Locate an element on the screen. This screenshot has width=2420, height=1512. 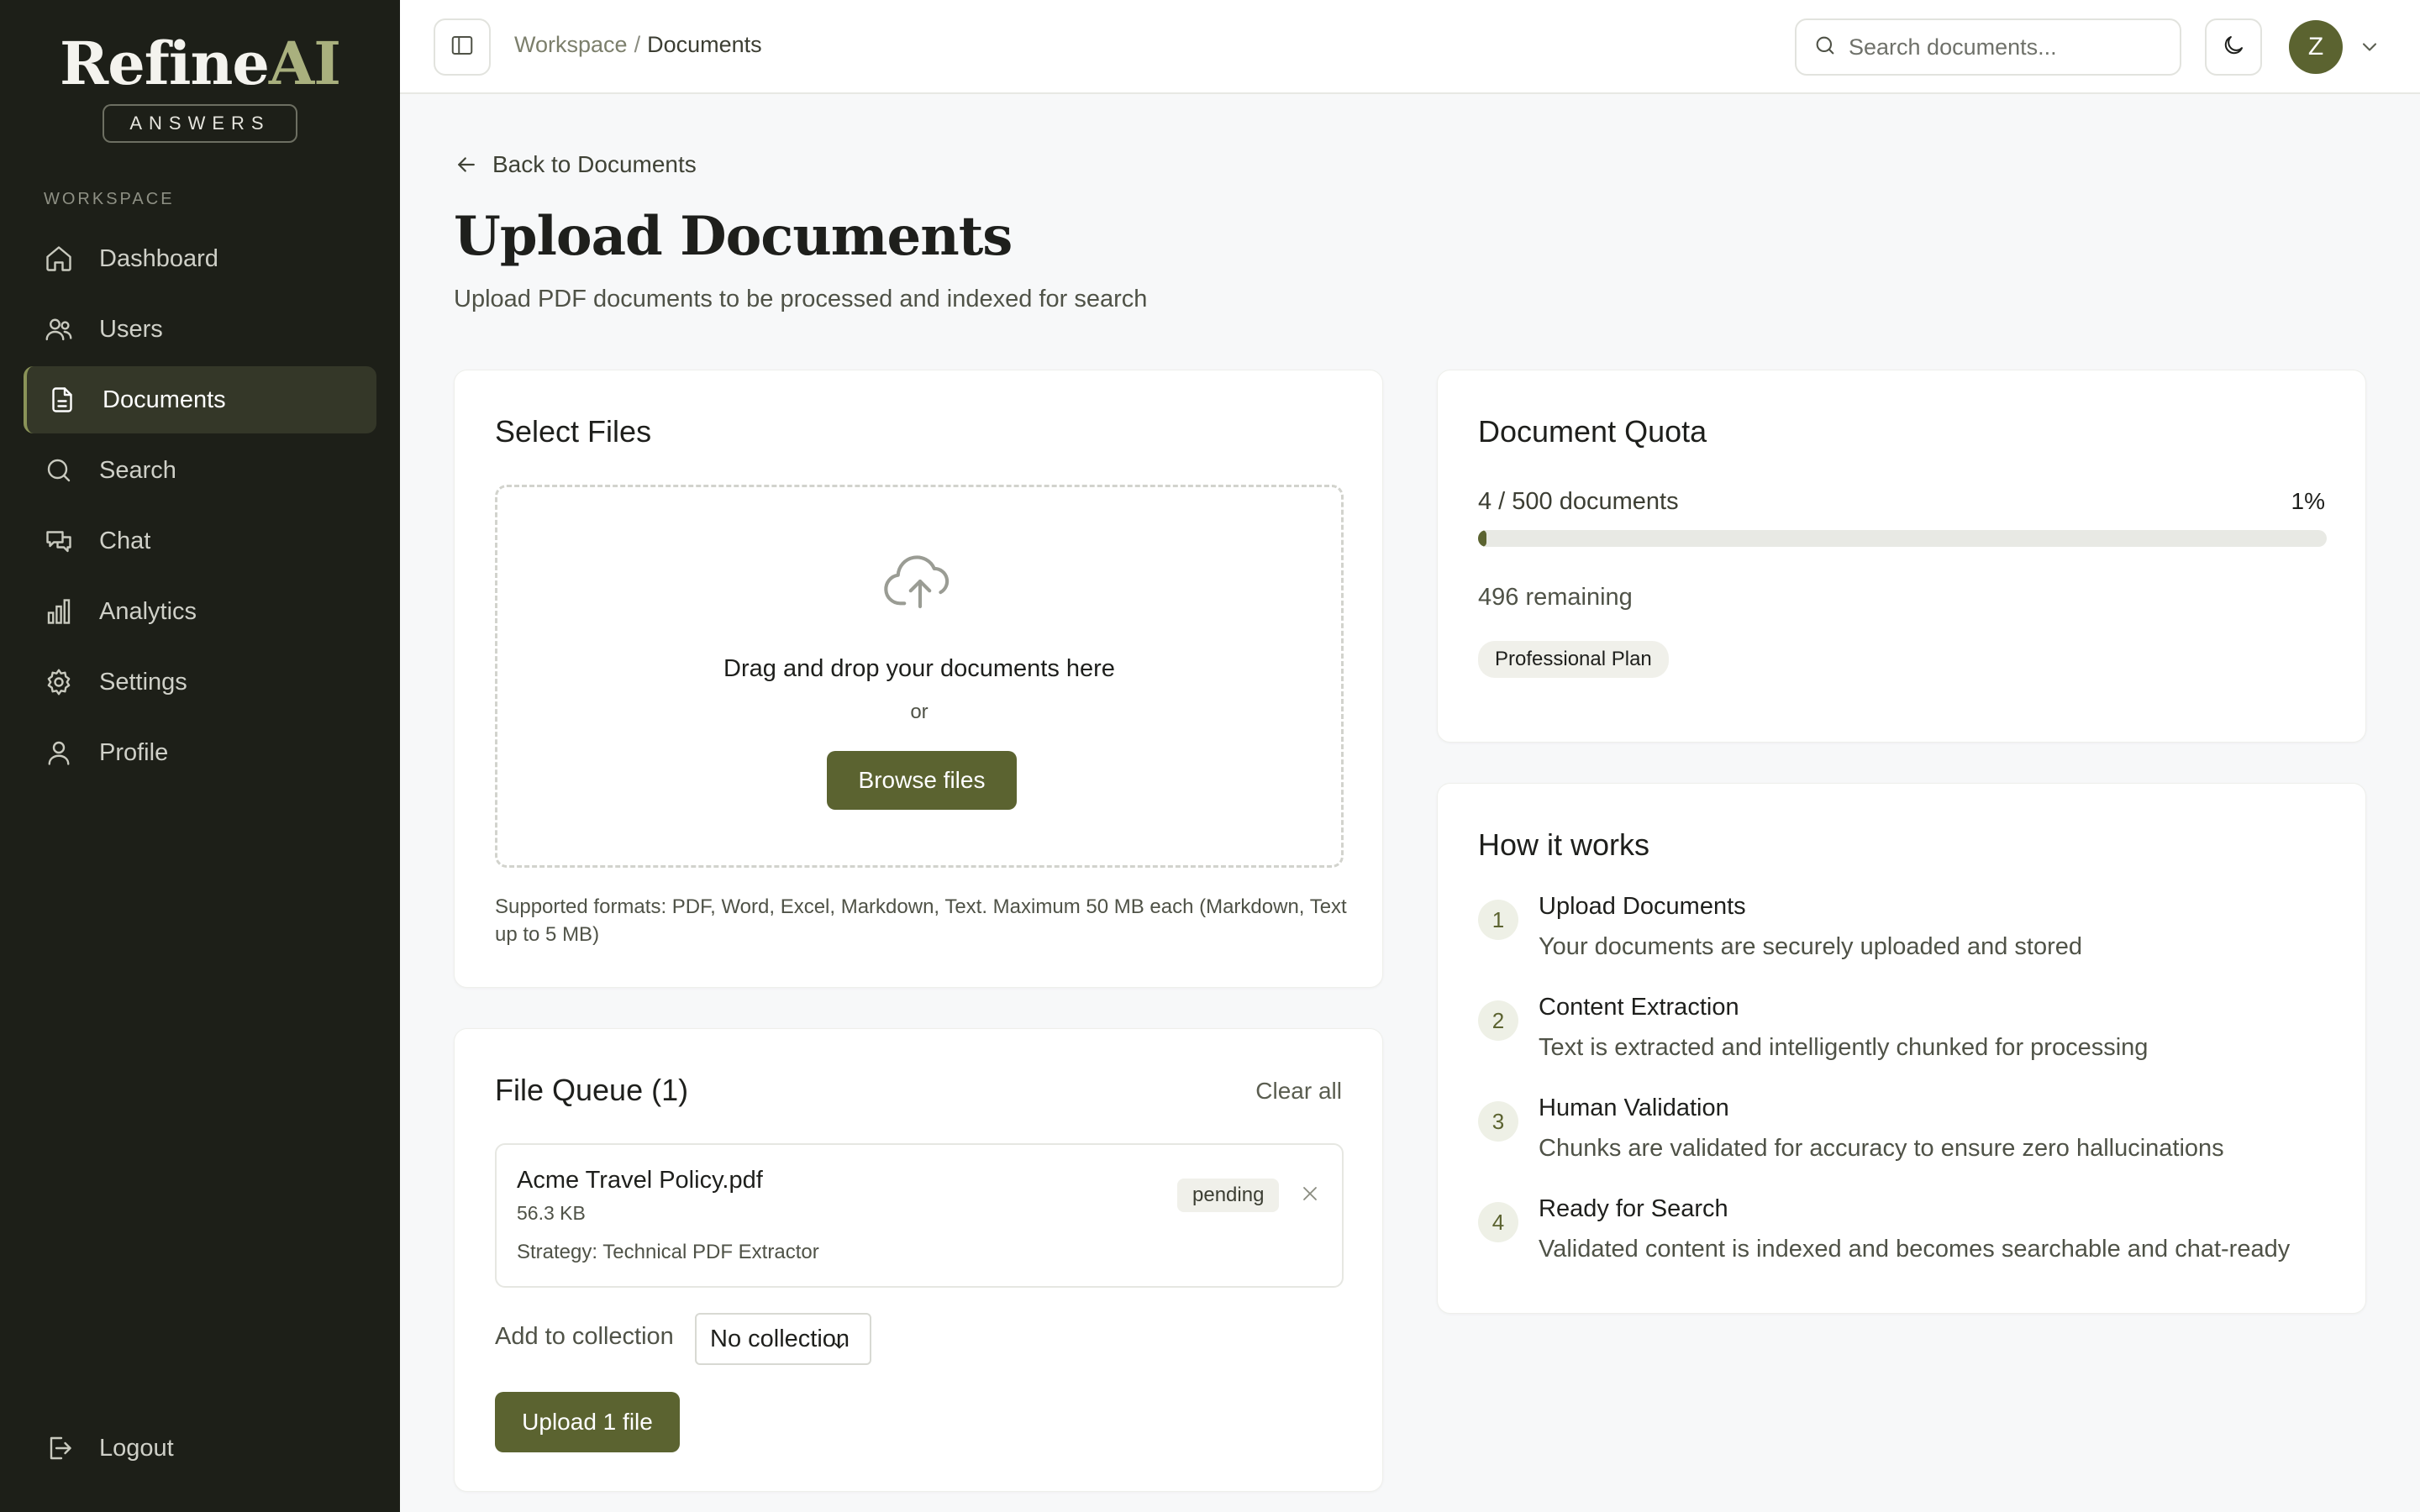
collection-select: No collection is located at coordinates (783, 1339).